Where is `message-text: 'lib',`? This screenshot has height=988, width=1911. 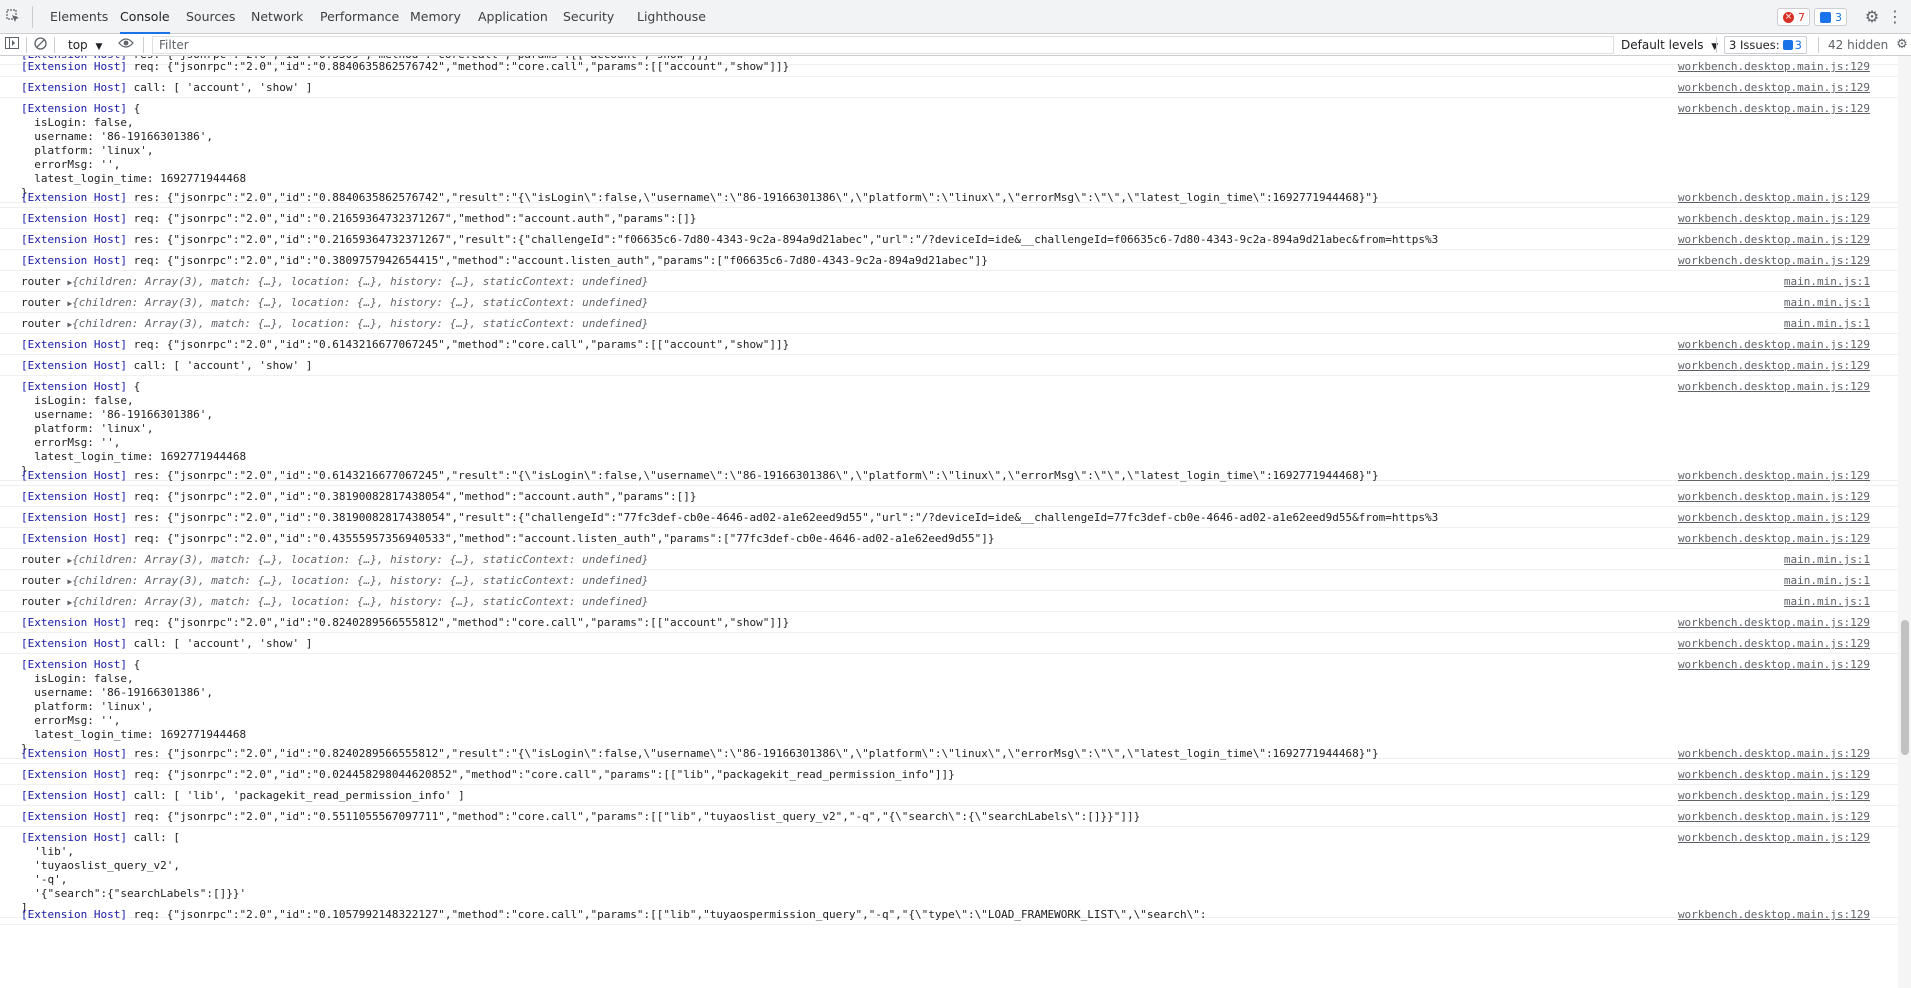 message-text: 'lib', is located at coordinates (47, 851).